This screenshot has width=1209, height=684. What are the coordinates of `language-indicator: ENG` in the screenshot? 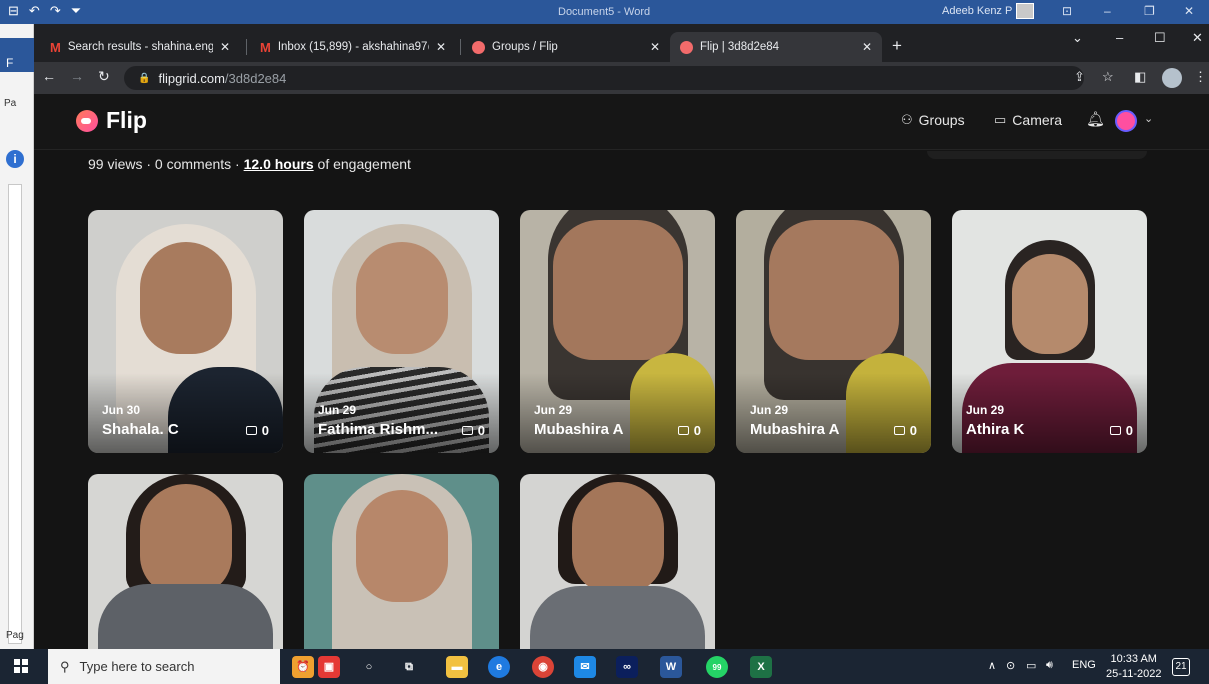 It's located at (1084, 665).